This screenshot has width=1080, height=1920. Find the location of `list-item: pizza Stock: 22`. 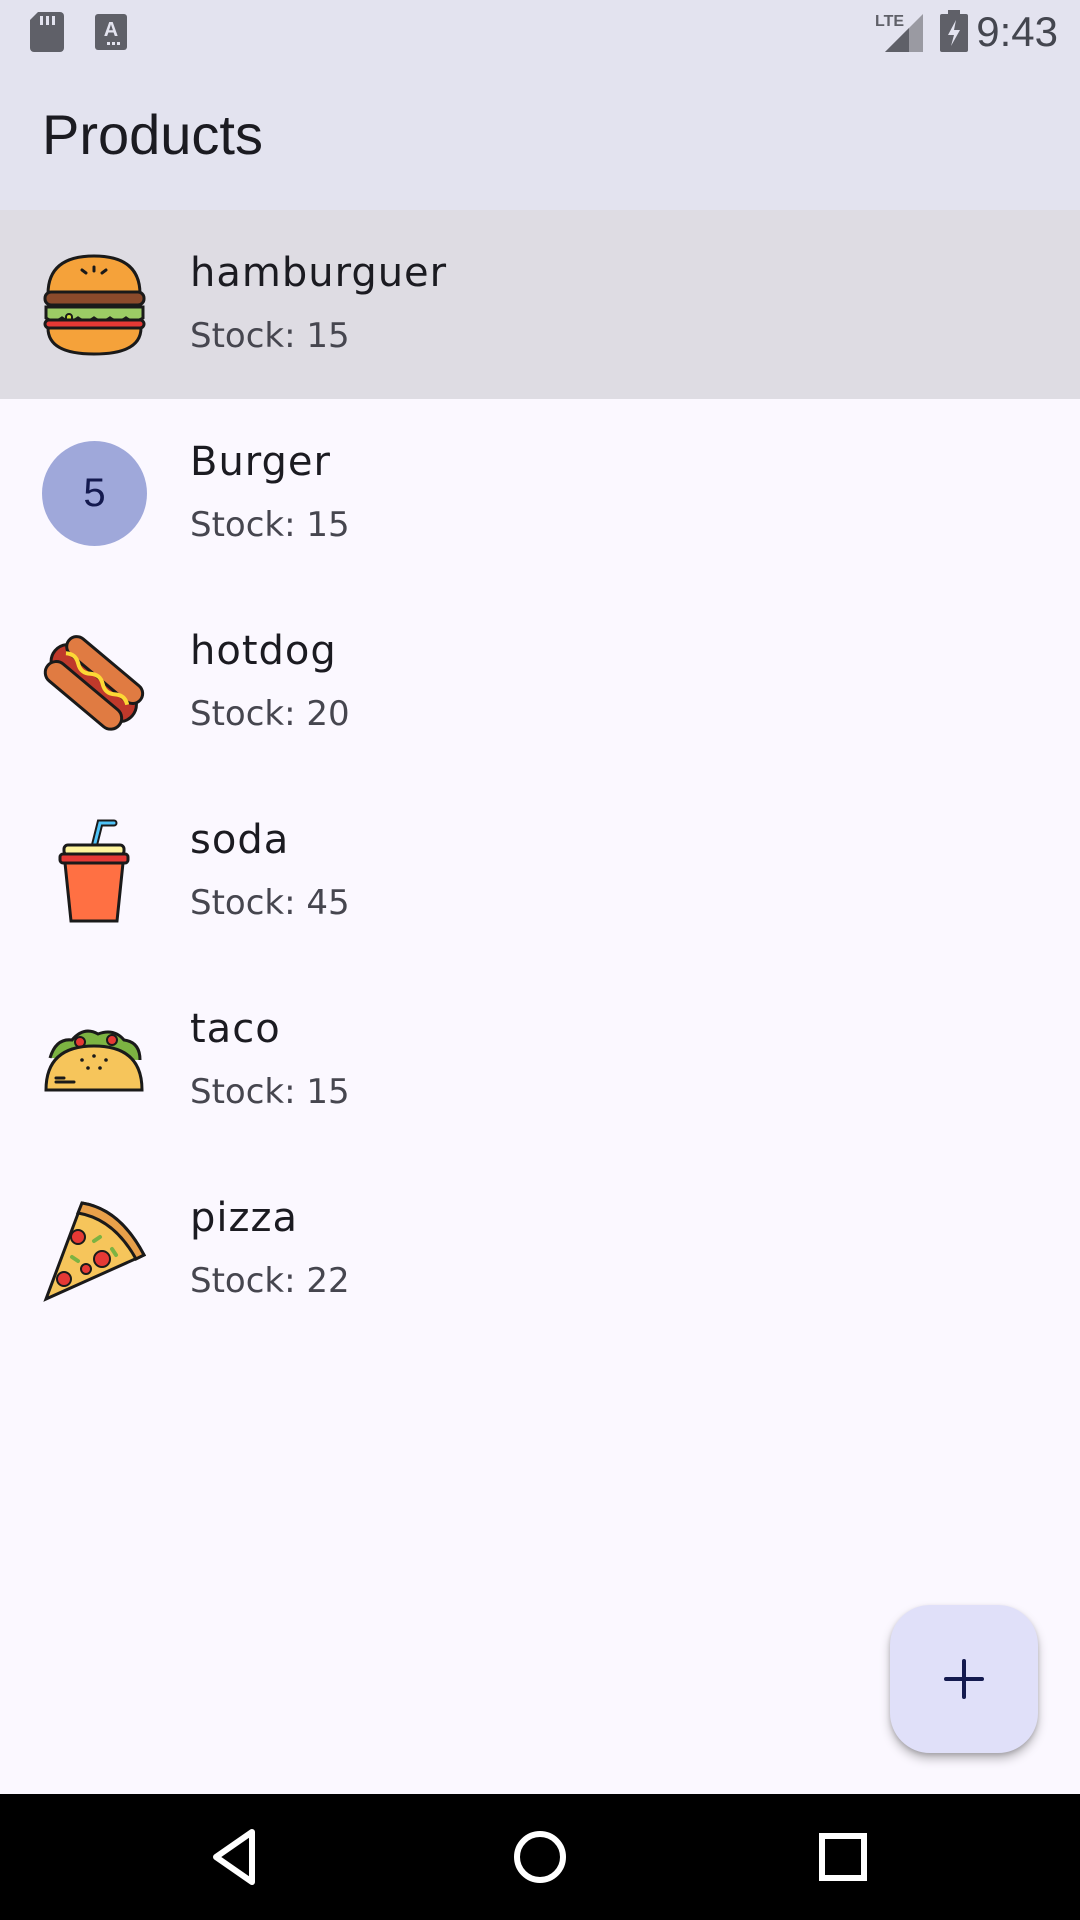

list-item: pizza Stock: 22 is located at coordinates (540, 1249).